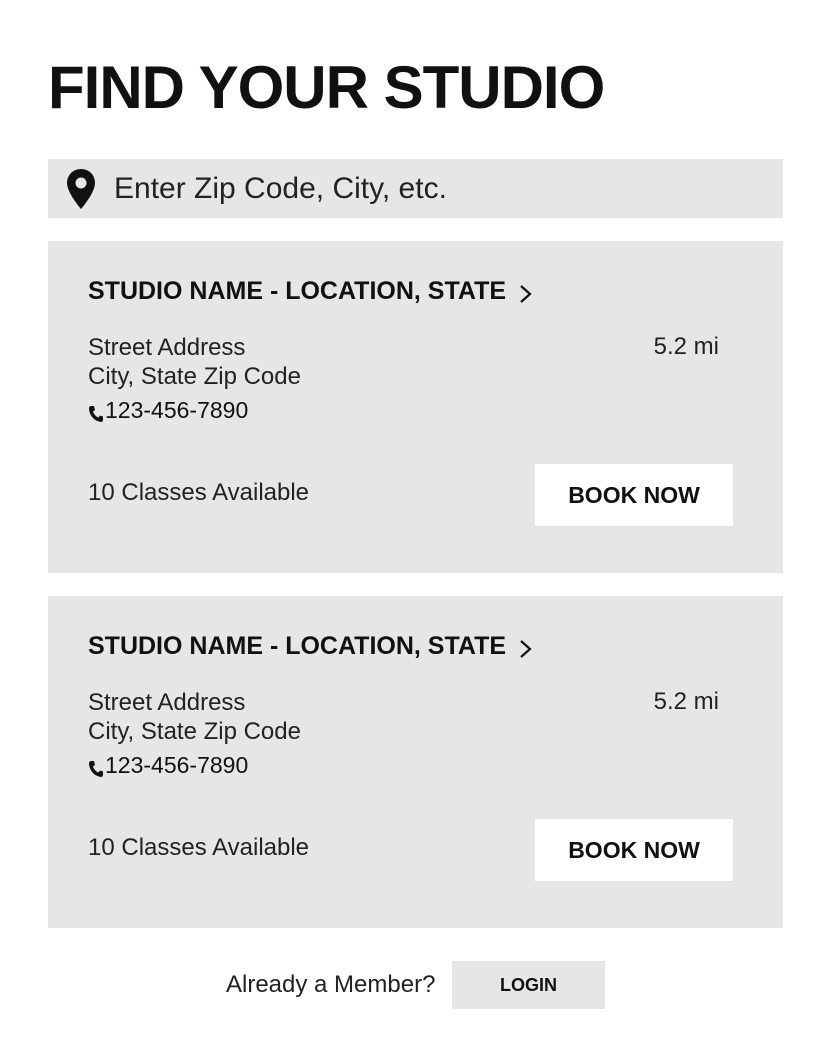 Image resolution: width=830 pixels, height=1046 pixels. What do you see at coordinates (326, 87) in the screenshot?
I see `page-title: FIND YOUR STUDIO` at bounding box center [326, 87].